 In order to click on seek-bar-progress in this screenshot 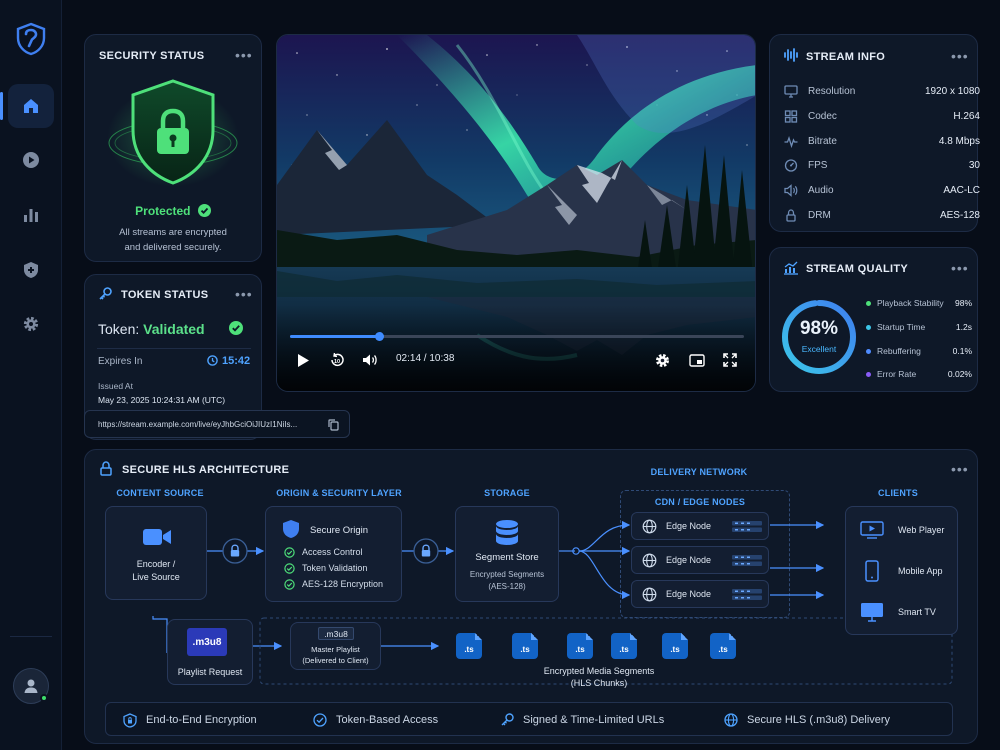, I will do `click(334, 336)`.